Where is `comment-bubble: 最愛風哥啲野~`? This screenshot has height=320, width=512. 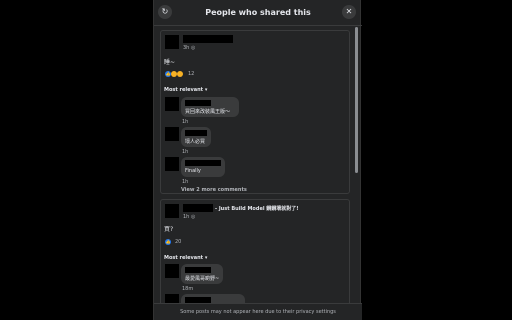 comment-bubble: 最愛風哥啲野~ is located at coordinates (202, 274).